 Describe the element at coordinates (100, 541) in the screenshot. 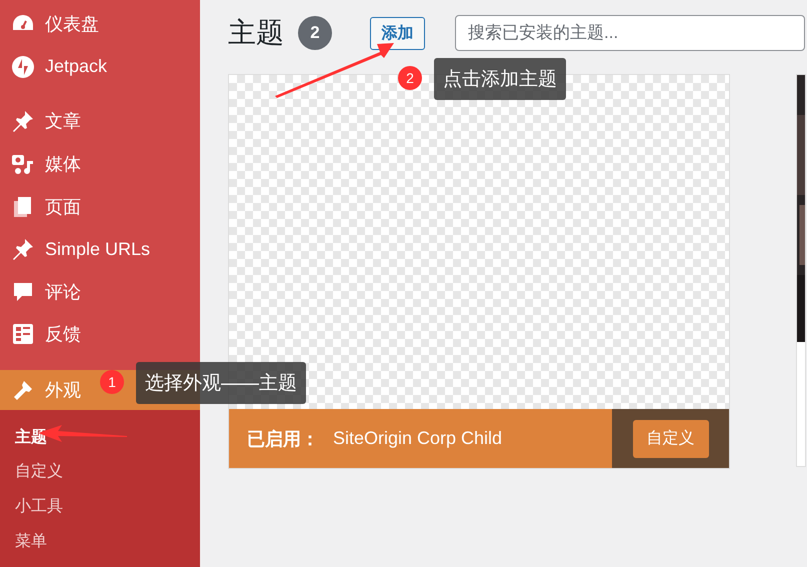

I see `submenu-item: 菜单` at that location.